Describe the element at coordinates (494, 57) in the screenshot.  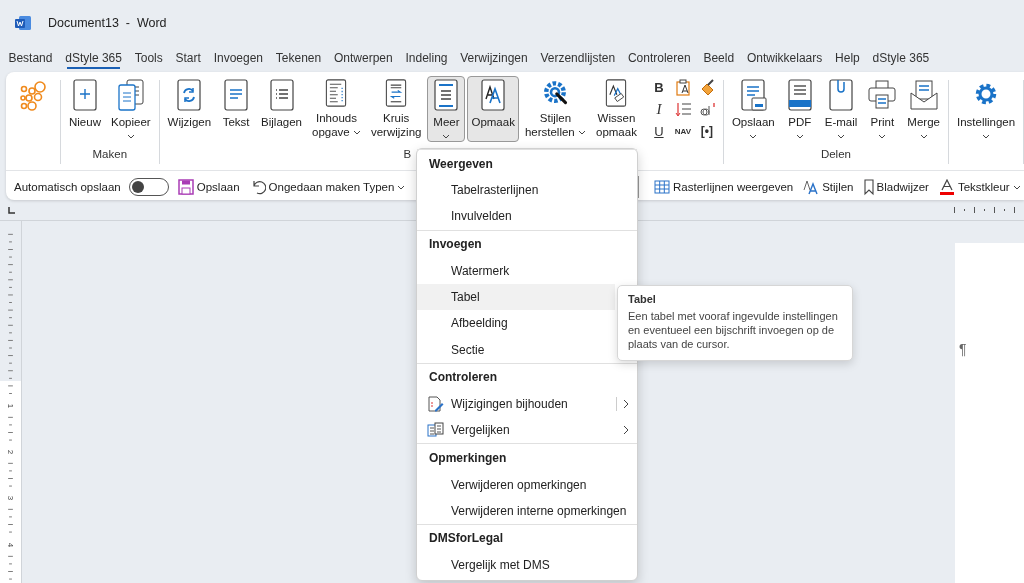
I see `ribbon-tab: Verwijzingen` at that location.